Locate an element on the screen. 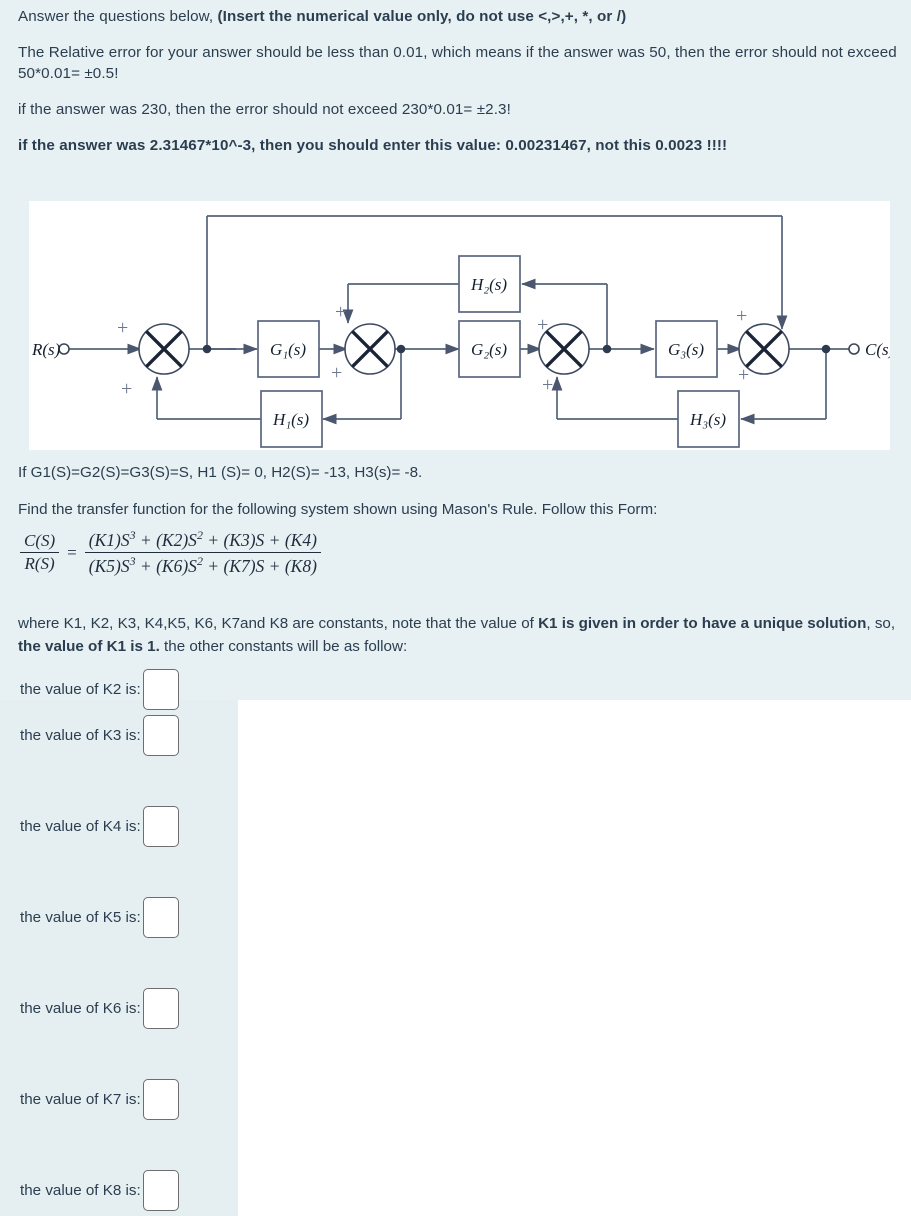  answer-label-k7: the value of K7 is: is located at coordinates (80, 1099).